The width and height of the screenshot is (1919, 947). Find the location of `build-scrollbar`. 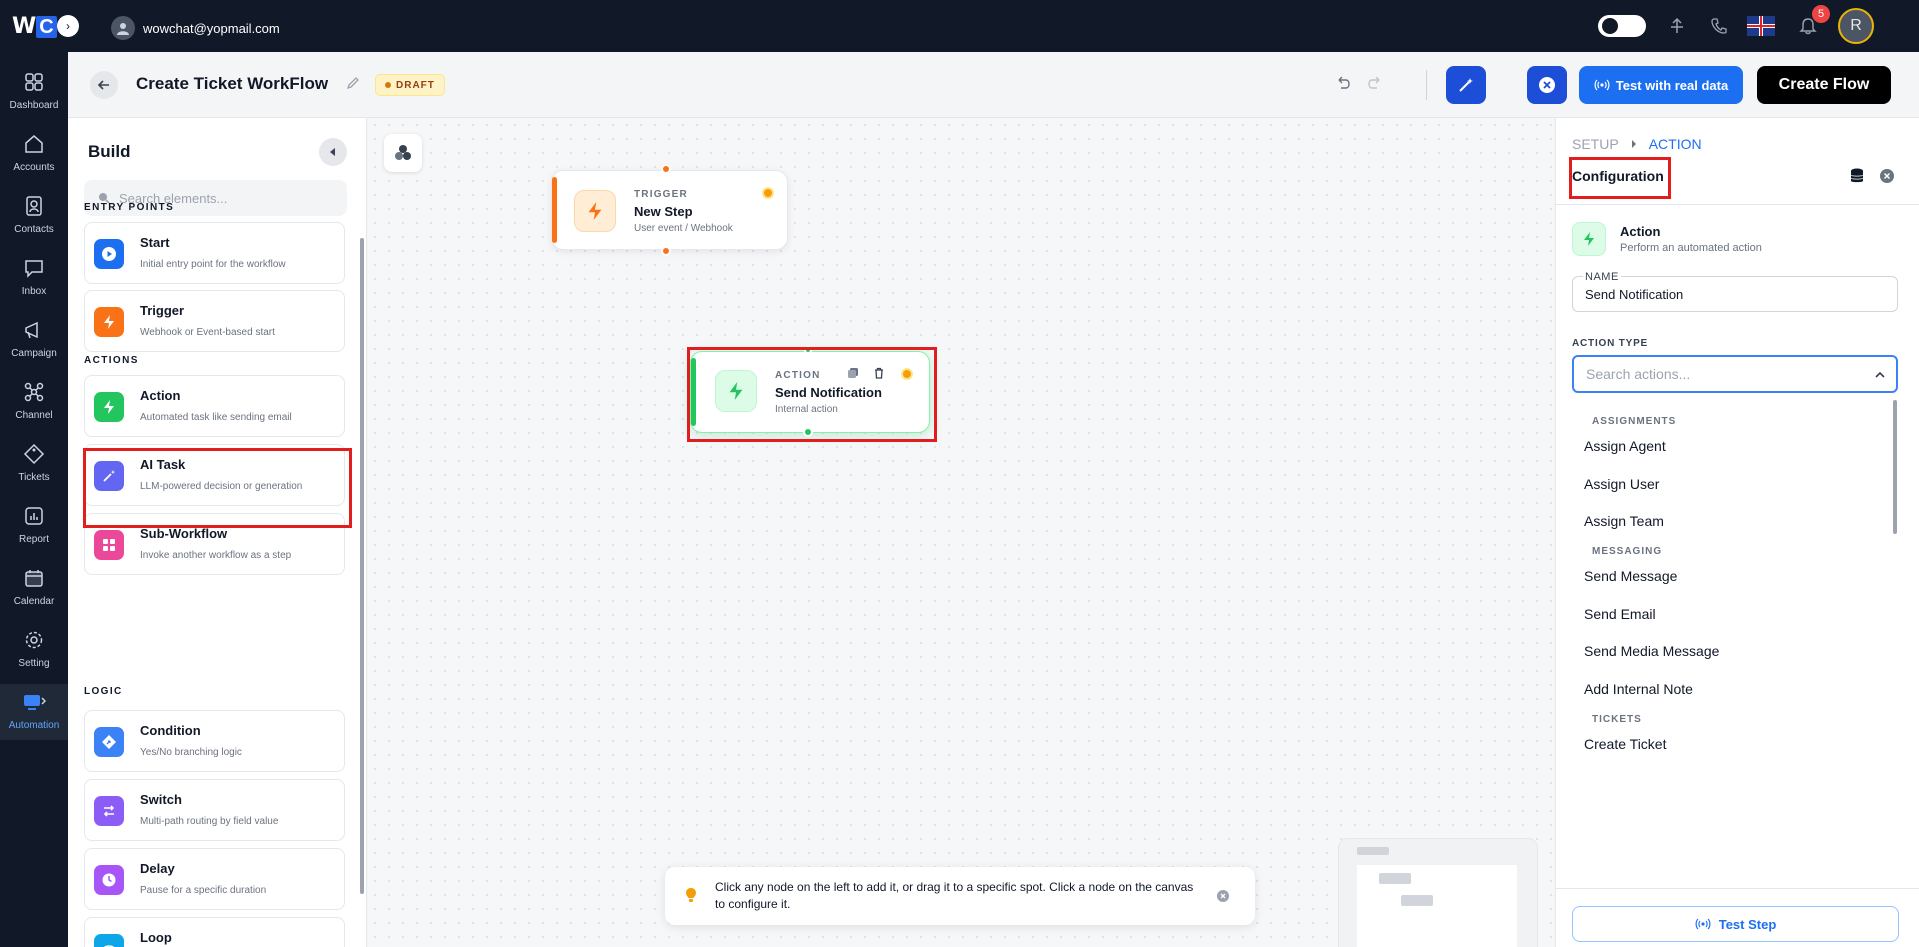

build-scrollbar is located at coordinates (362, 566).